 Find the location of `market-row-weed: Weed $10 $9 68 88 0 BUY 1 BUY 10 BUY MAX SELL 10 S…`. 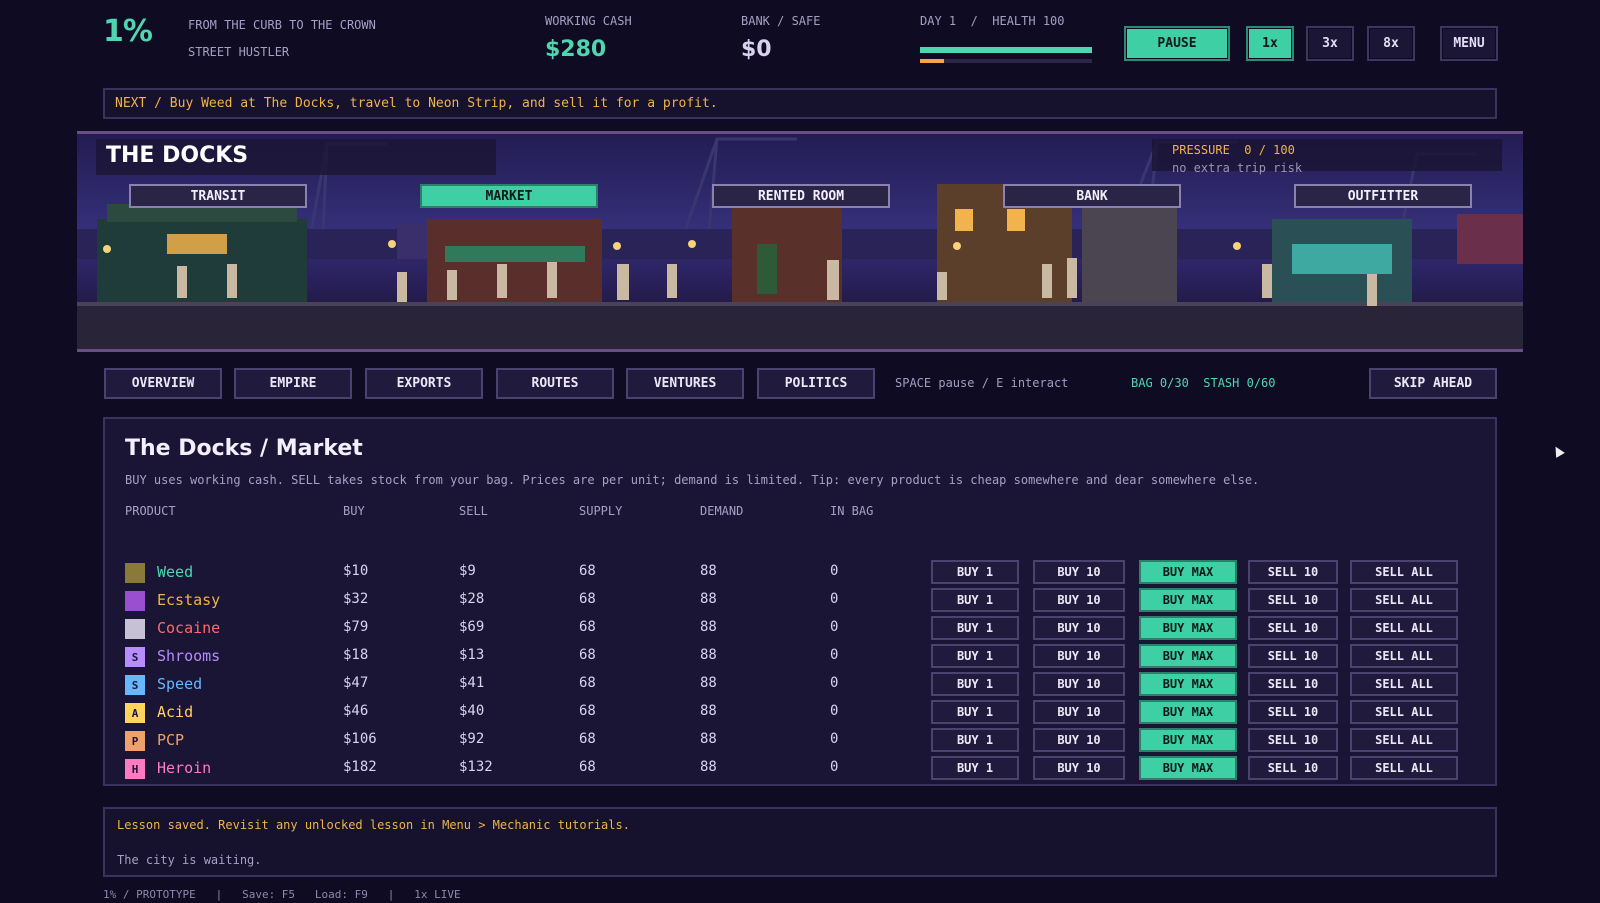

market-row-weed: Weed $10 $9 68 88 0 BUY 1 BUY 10 BUY MAX SELL 10 S… is located at coordinates (795, 572).